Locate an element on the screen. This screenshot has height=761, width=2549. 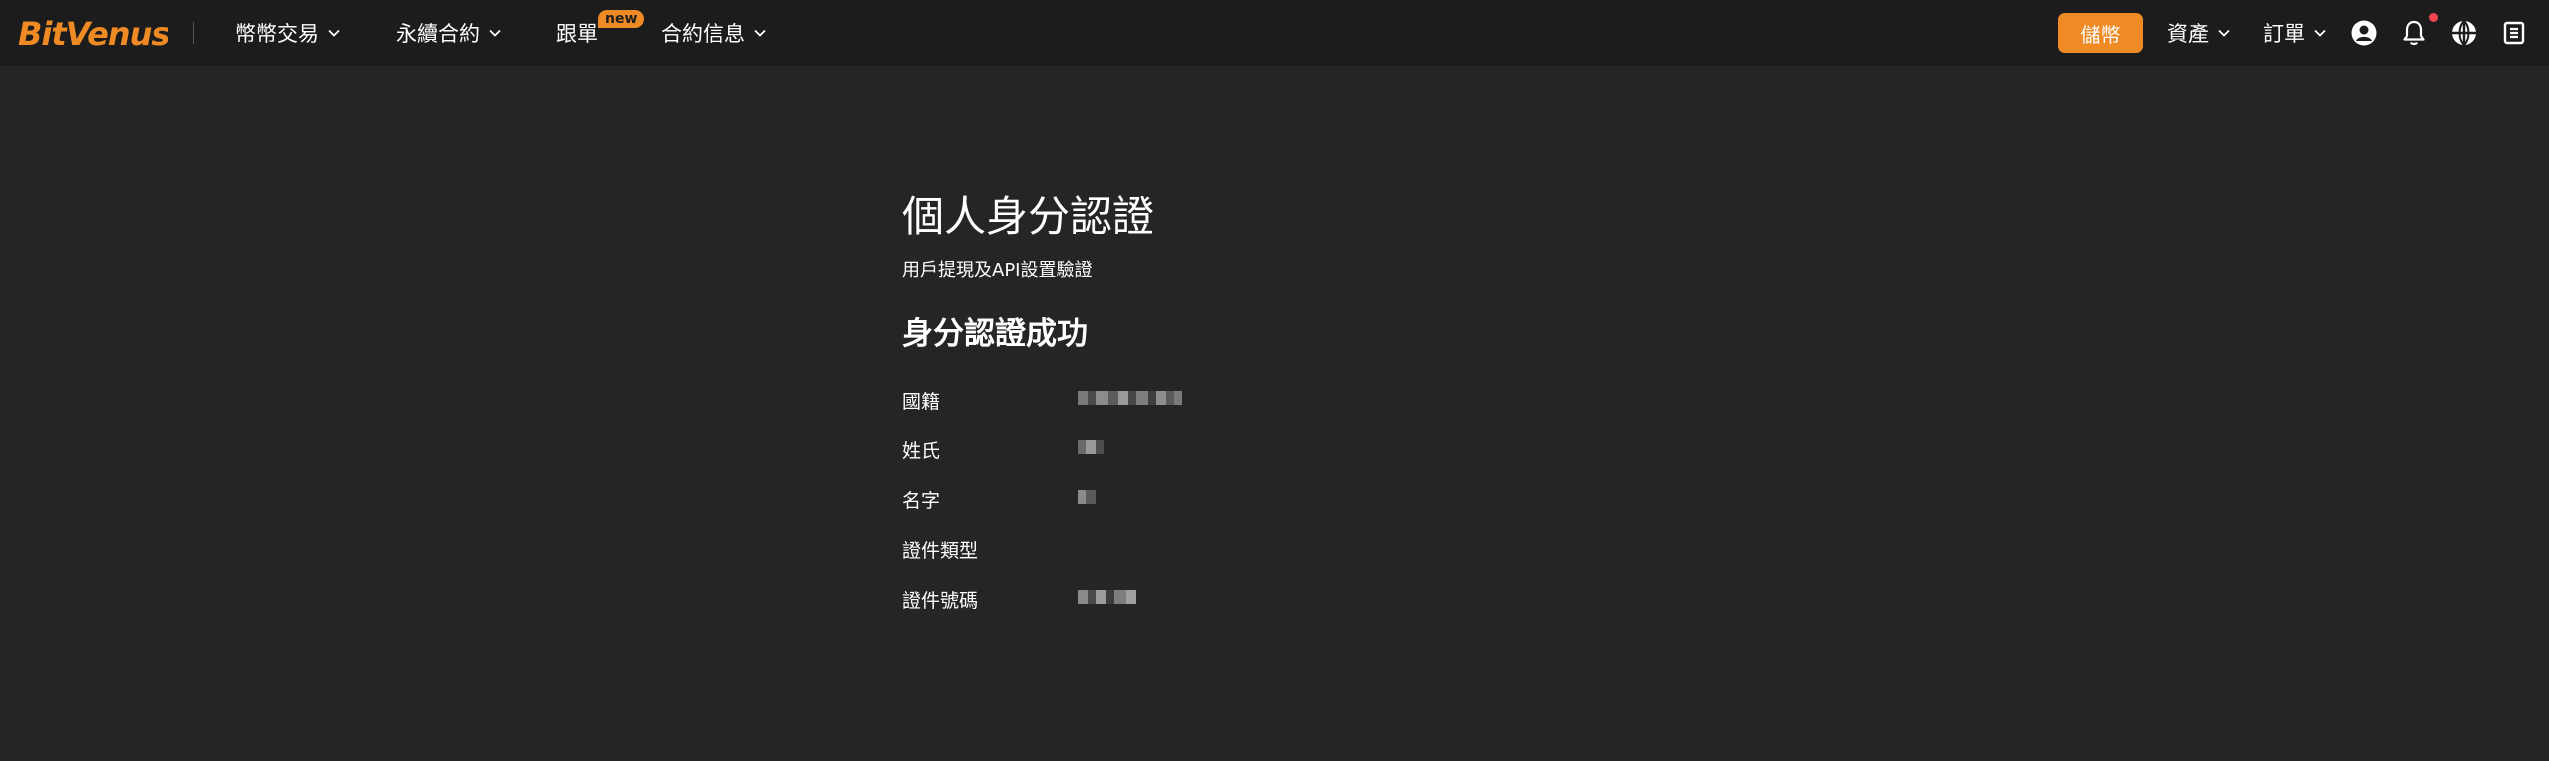
nav-orders-label: 訂單 is located at coordinates (2284, 34).